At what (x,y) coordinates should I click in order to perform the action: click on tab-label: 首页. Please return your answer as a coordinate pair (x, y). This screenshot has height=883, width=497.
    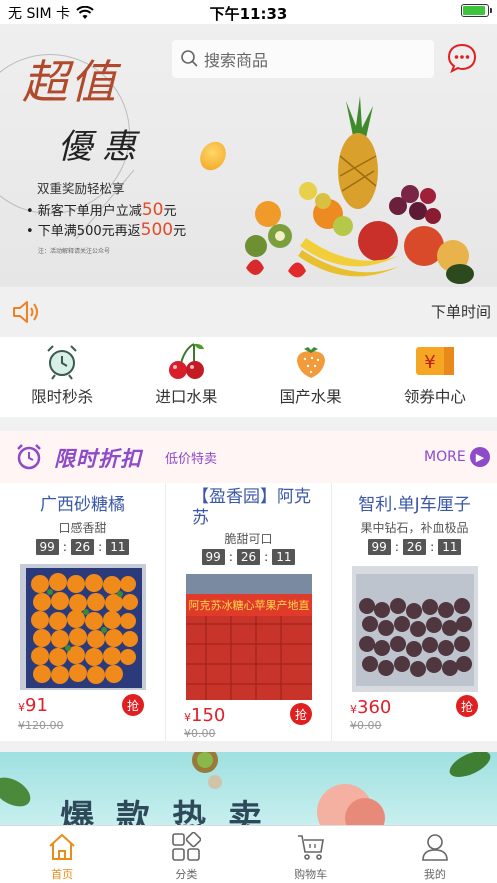
    Looking at the image, I should click on (62, 874).